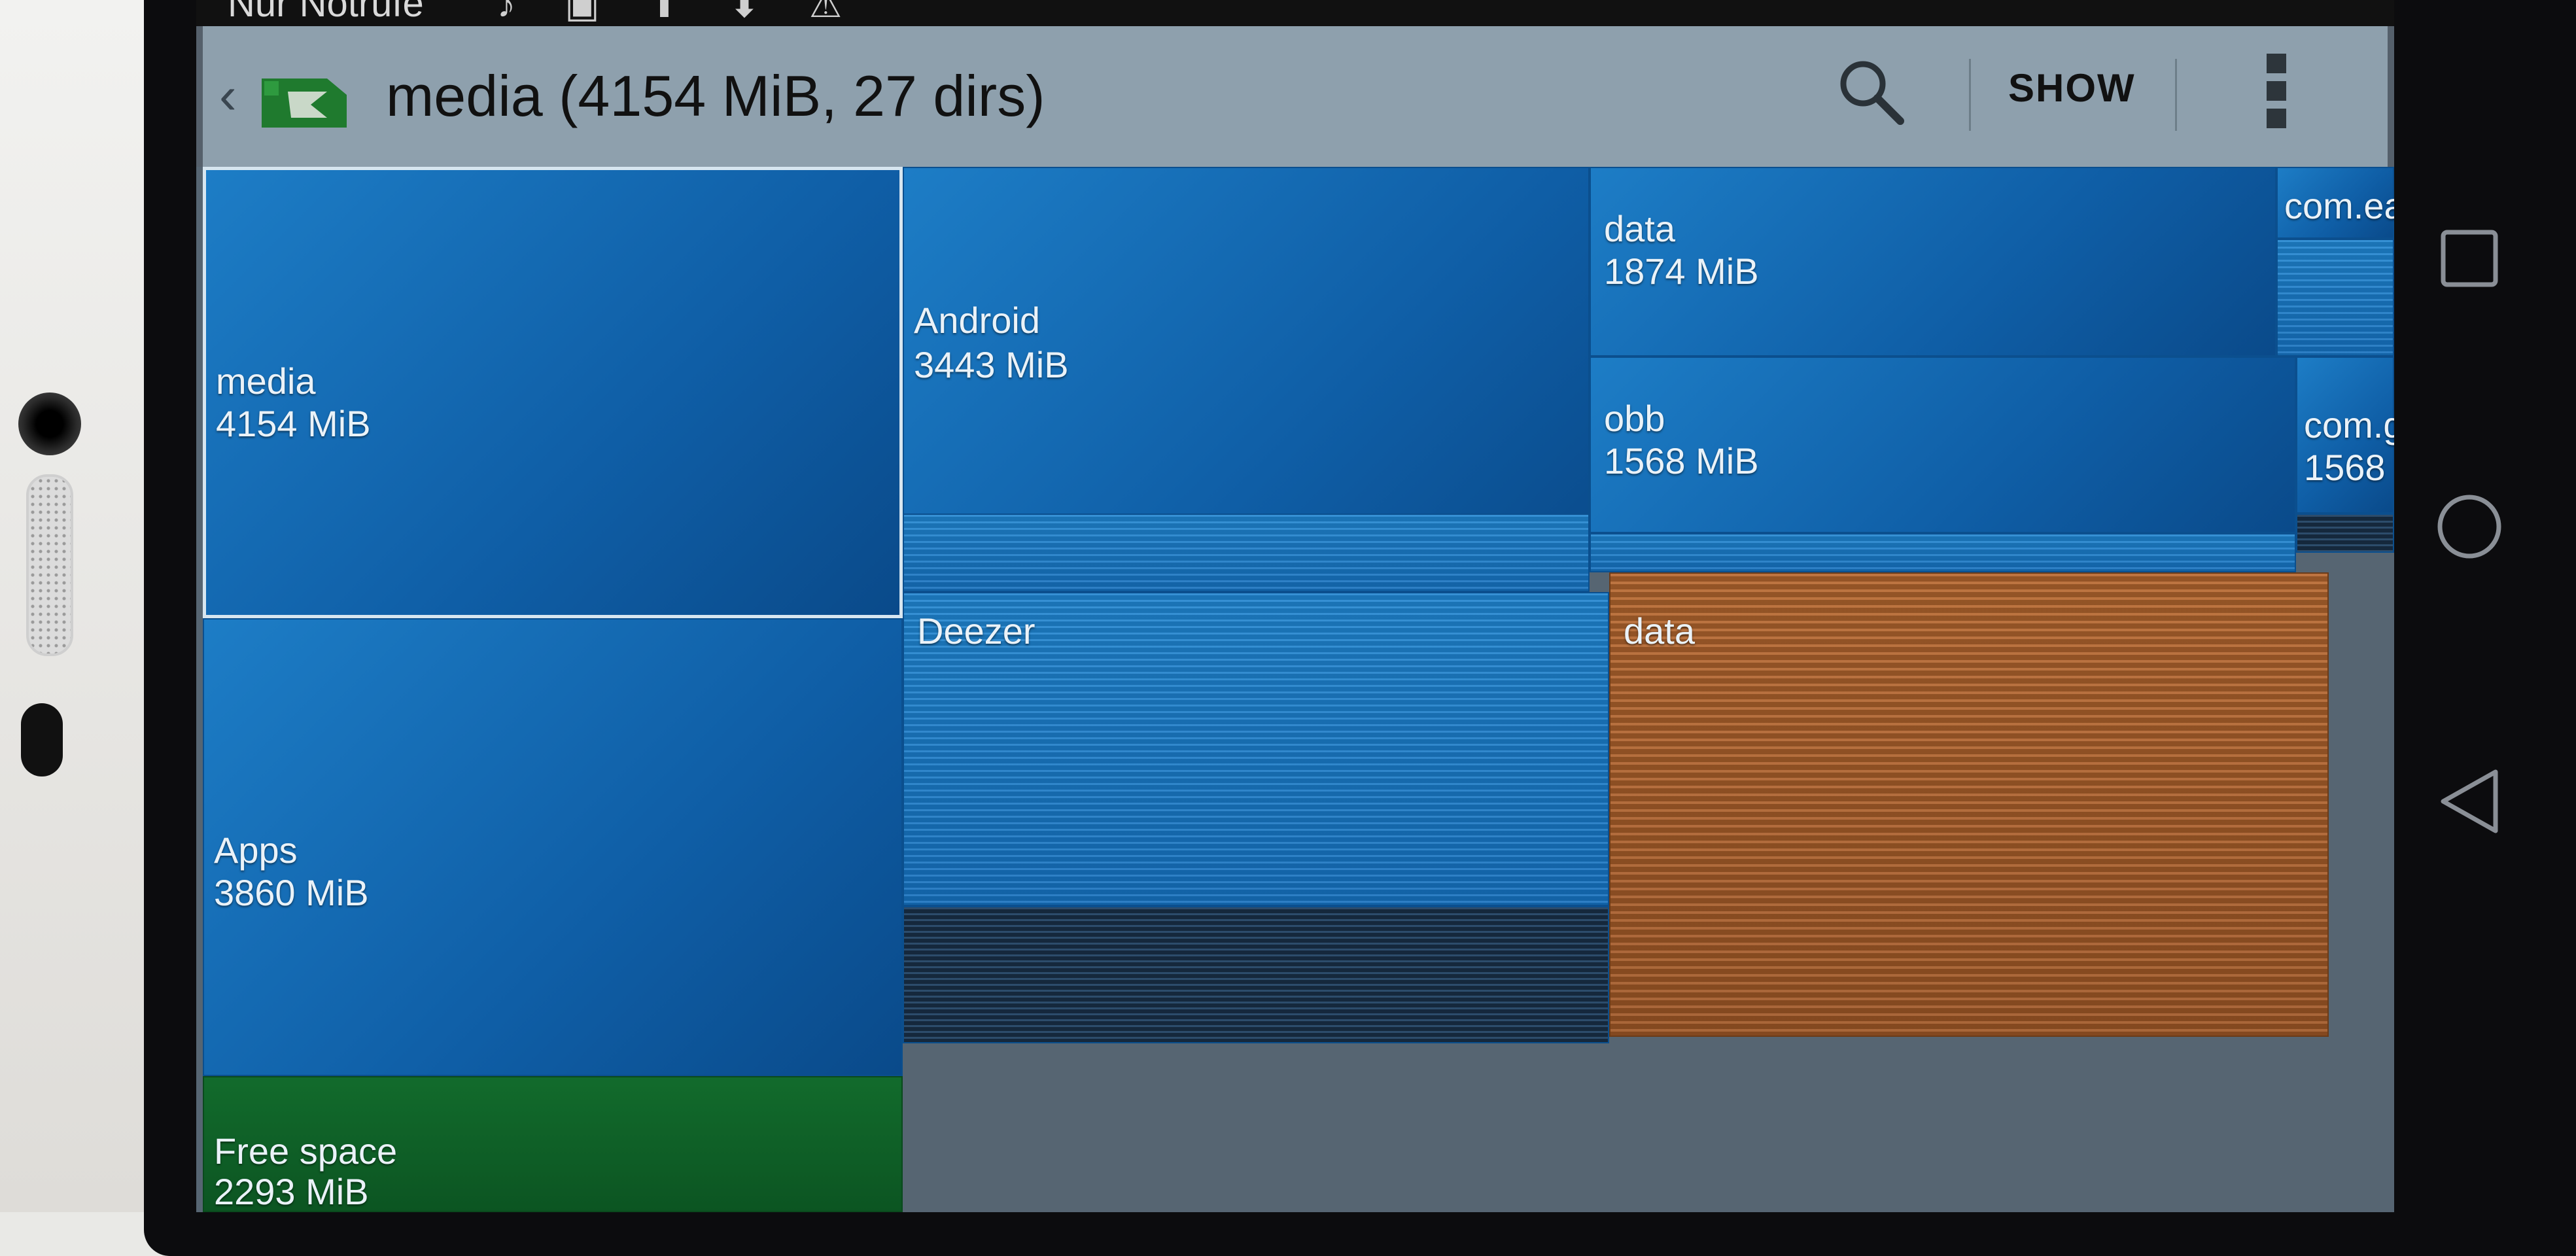 This screenshot has width=2576, height=1256. What do you see at coordinates (304, 103) in the screenshot?
I see `storage-card-icon` at bounding box center [304, 103].